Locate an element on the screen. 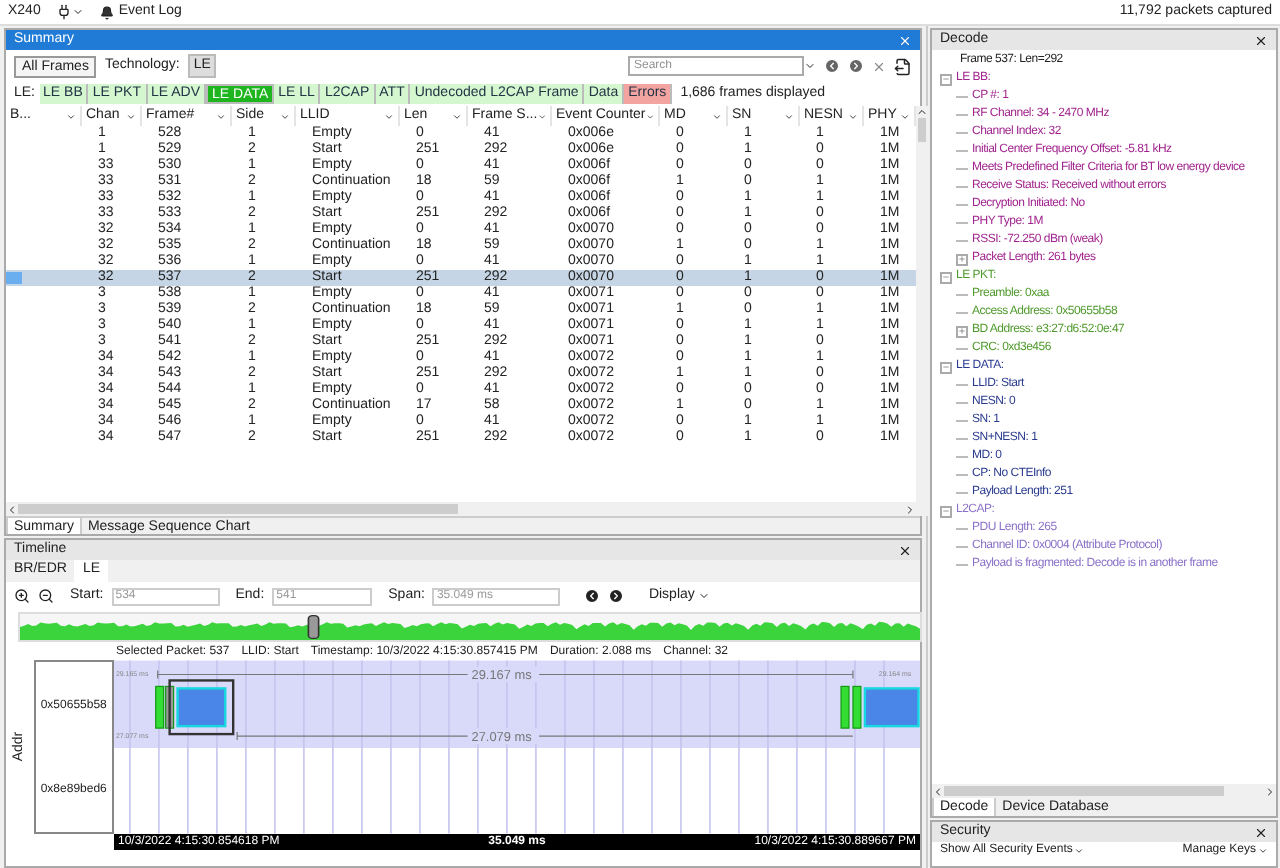  plug-icon is located at coordinates (64, 12).